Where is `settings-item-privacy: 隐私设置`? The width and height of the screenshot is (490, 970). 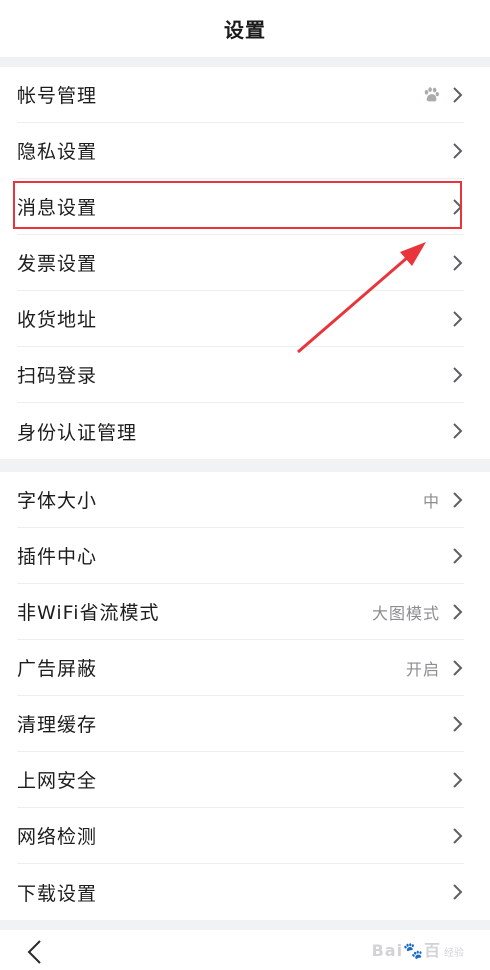 settings-item-privacy: 隐私设置 is located at coordinates (240, 151).